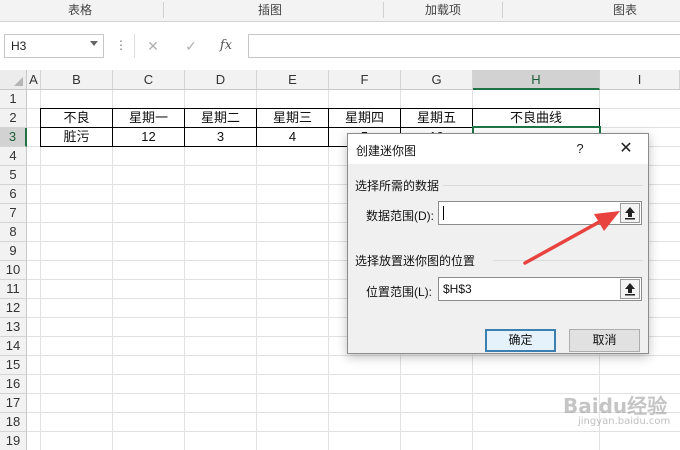 This screenshot has width=680, height=450. What do you see at coordinates (615, 406) in the screenshot?
I see `watermark-brand: Baidu经验` at bounding box center [615, 406].